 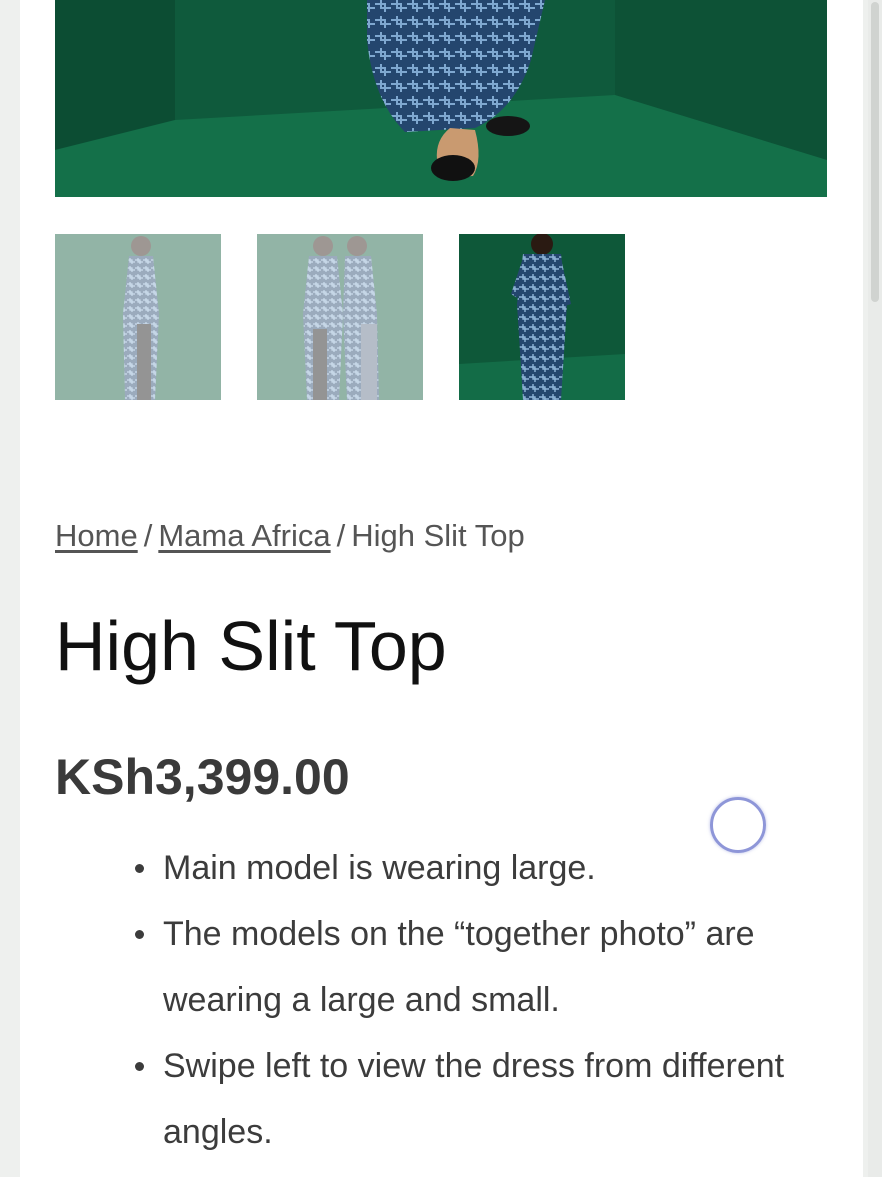 What do you see at coordinates (441, 98) in the screenshot?
I see `main-product-image` at bounding box center [441, 98].